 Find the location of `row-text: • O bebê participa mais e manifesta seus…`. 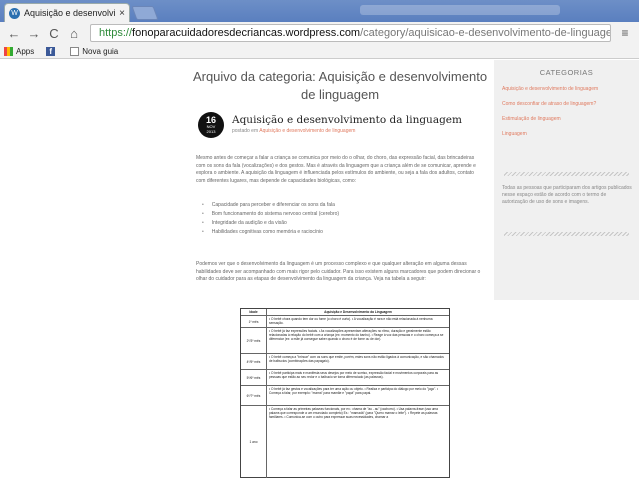

row-text: • O bebê participa mais e manifesta seus… is located at coordinates (354, 375).